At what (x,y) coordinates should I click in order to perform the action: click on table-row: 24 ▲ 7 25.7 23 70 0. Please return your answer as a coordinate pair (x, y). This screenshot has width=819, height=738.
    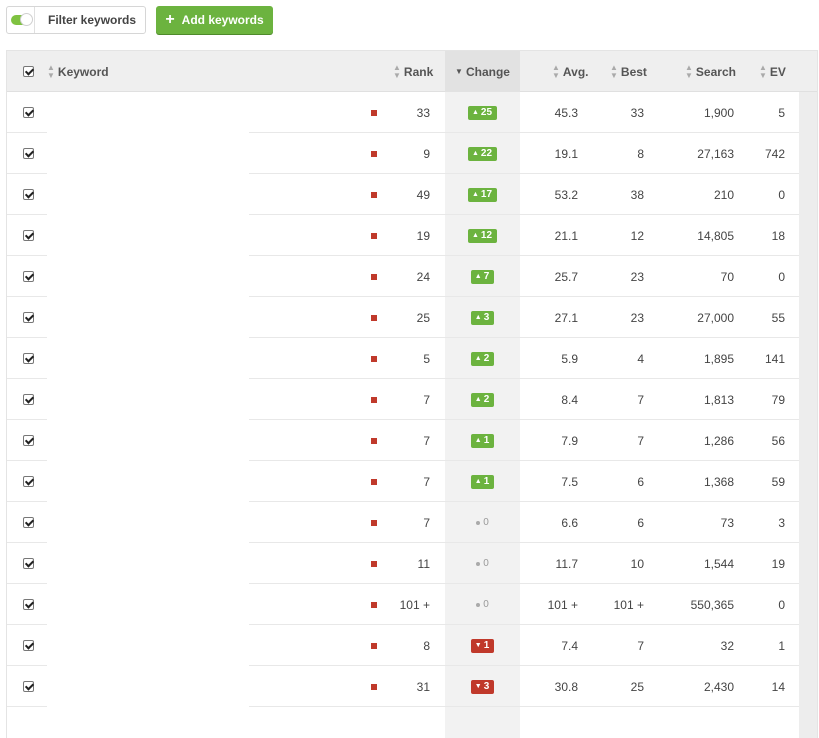
    Looking at the image, I should click on (404, 276).